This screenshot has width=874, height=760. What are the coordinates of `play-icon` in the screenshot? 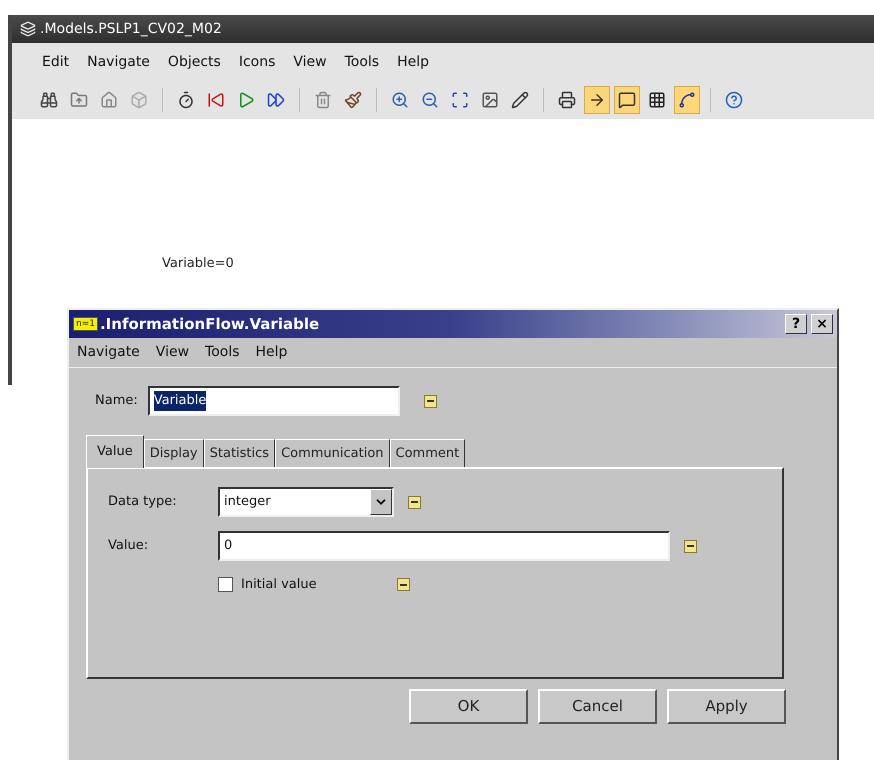 It's located at (246, 100).